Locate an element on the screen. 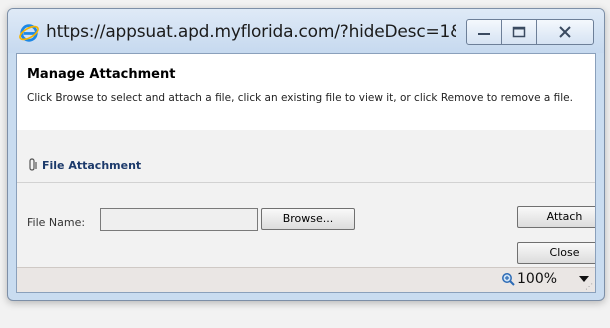 The width and height of the screenshot is (610, 328). magnifier-icon is located at coordinates (508, 279).